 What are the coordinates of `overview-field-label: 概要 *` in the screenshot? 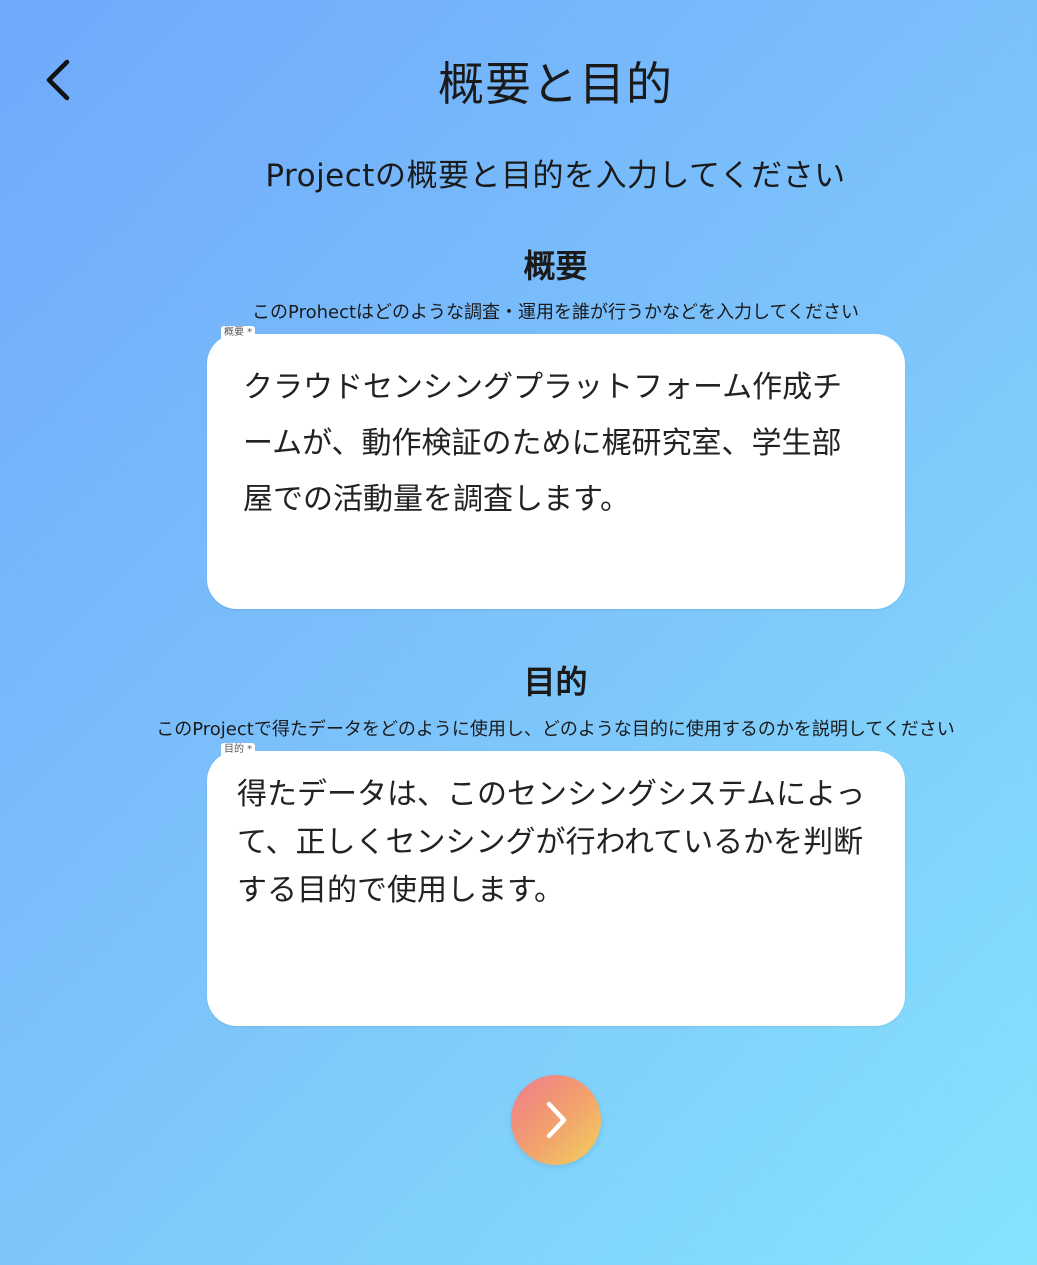 It's located at (238, 333).